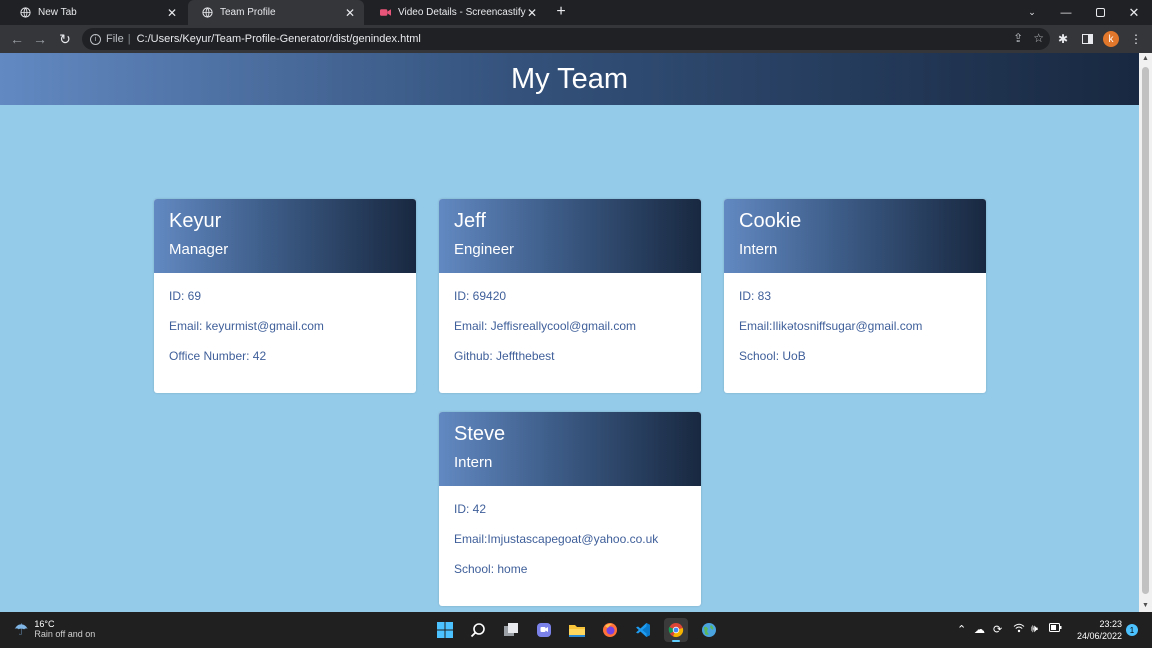 The image size is (1152, 648). What do you see at coordinates (185, 296) in the screenshot?
I see `employee-id: ID: 69` at bounding box center [185, 296].